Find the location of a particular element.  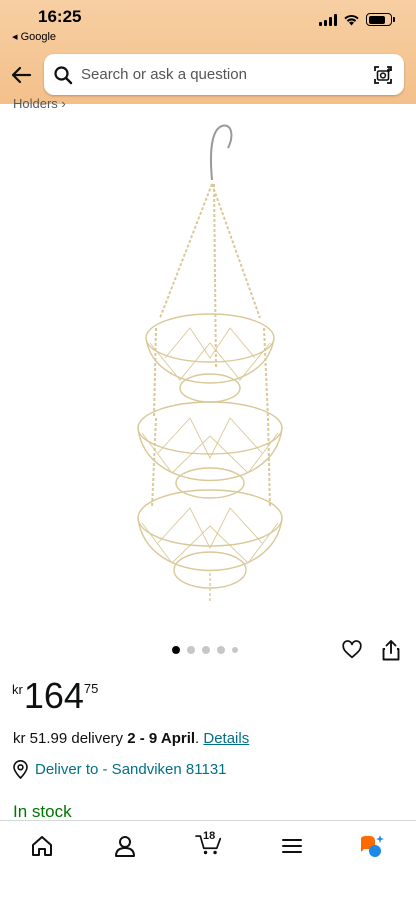

price-whole: 164 is located at coordinates (53, 695).